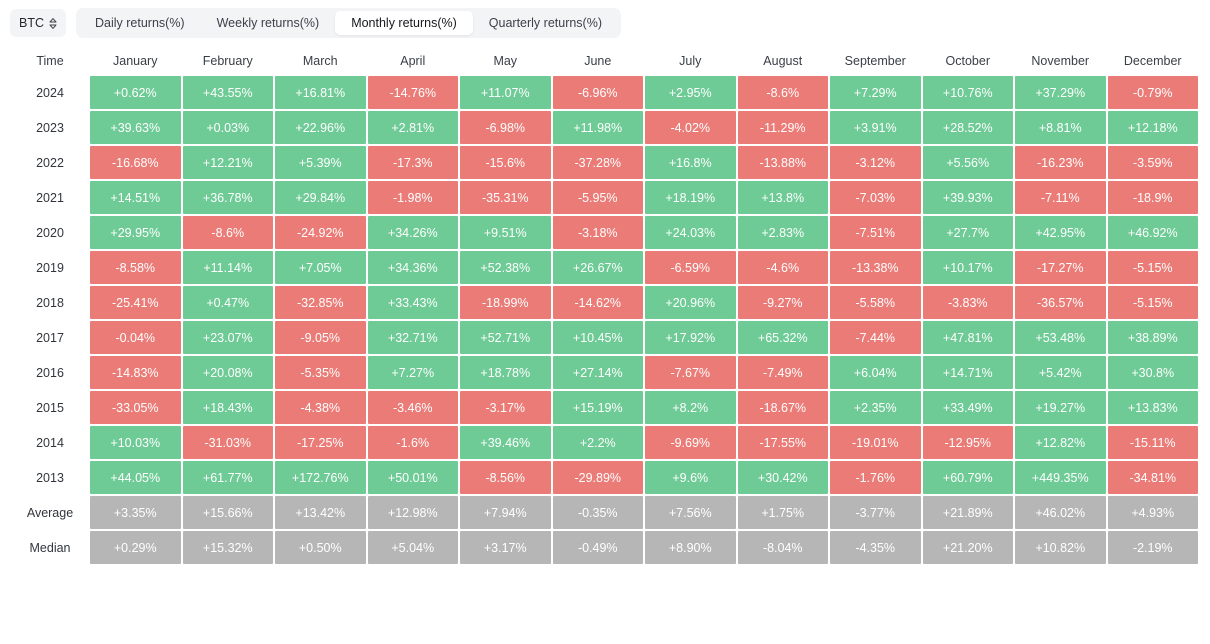 The height and width of the screenshot is (644, 1210). What do you see at coordinates (782, 477) in the screenshot?
I see `return-cell: +30.42%` at bounding box center [782, 477].